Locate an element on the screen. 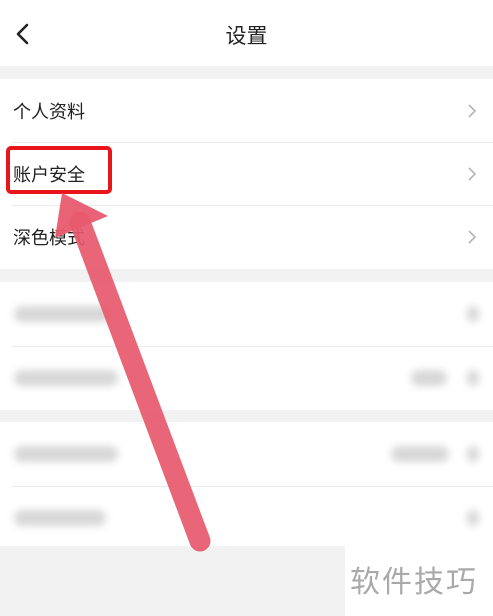 Image resolution: width=493 pixels, height=616 pixels. watermark-text: 软件技巧 is located at coordinates (414, 582).